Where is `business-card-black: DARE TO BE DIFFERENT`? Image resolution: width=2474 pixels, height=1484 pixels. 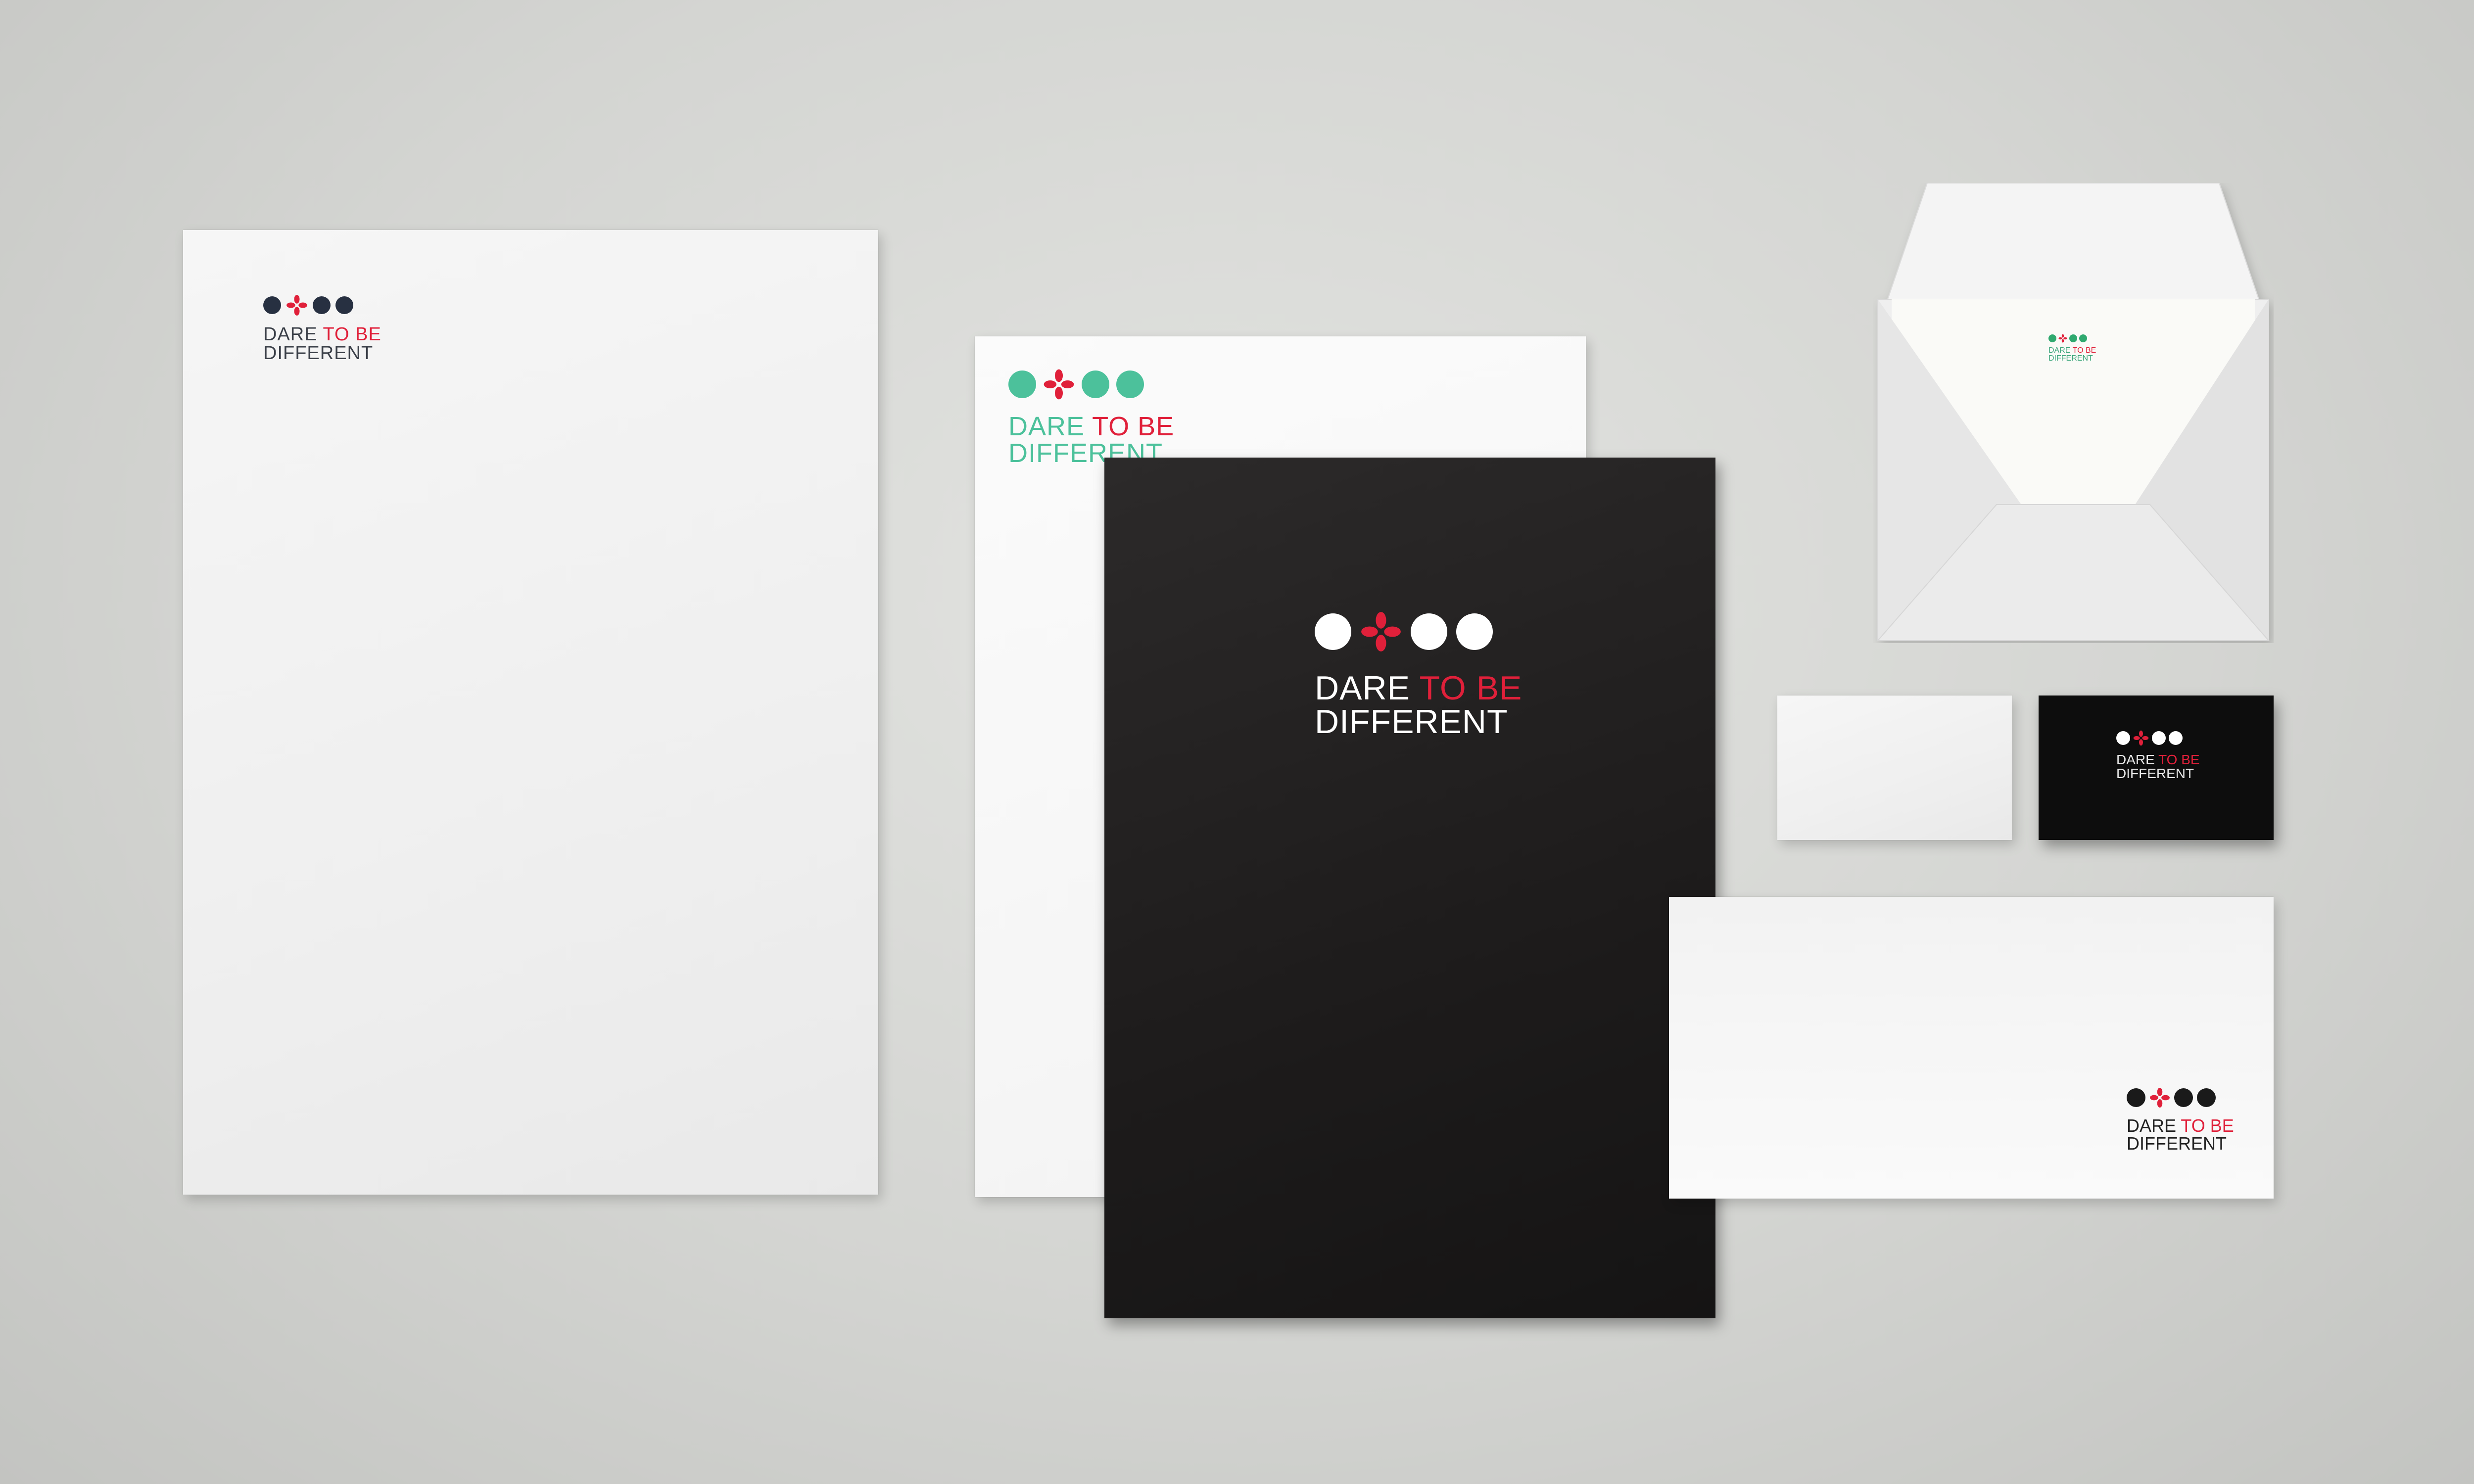 business-card-black: DARE TO BE DIFFERENT is located at coordinates (2157, 768).